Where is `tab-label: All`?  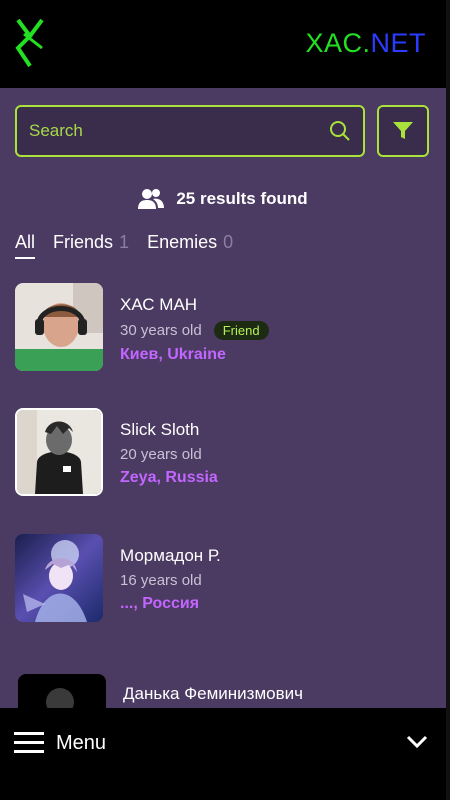 tab-label: All is located at coordinates (25, 242).